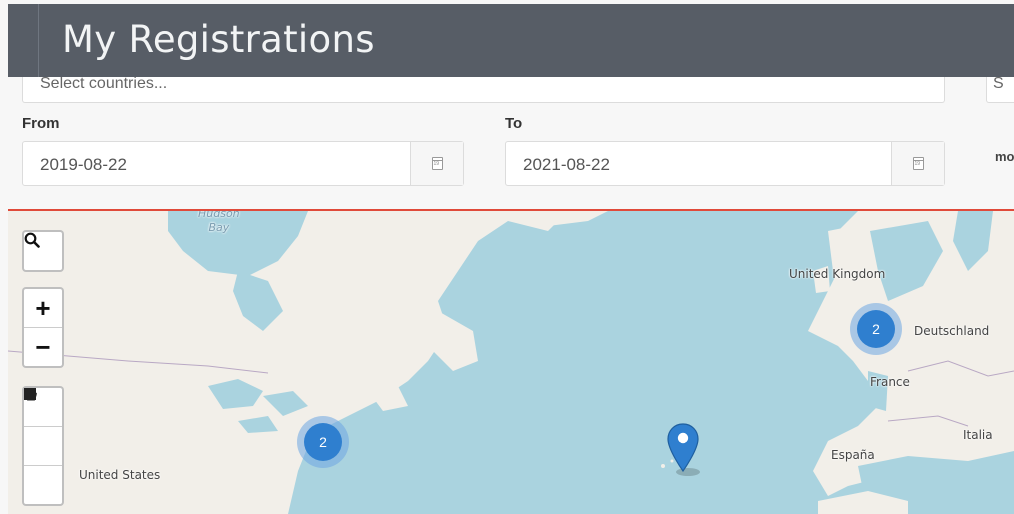  I want to click on draw-rectangle-button, so click(43, 426).